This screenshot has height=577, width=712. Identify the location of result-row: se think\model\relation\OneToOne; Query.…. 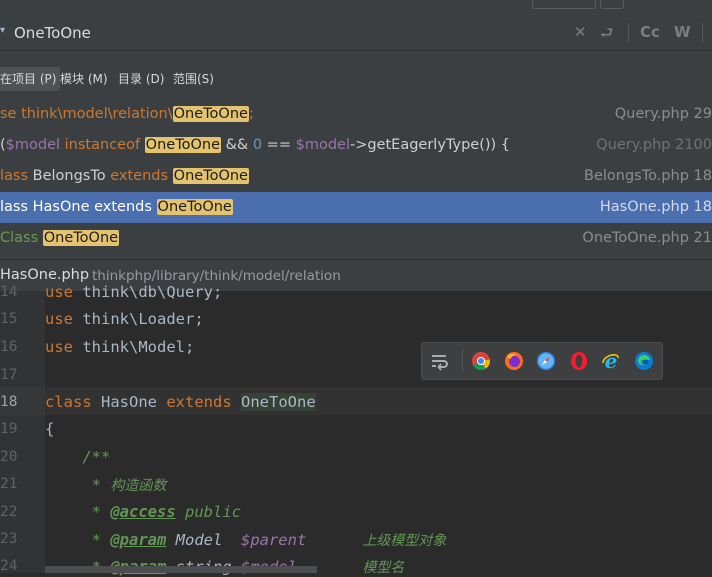
(356, 114).